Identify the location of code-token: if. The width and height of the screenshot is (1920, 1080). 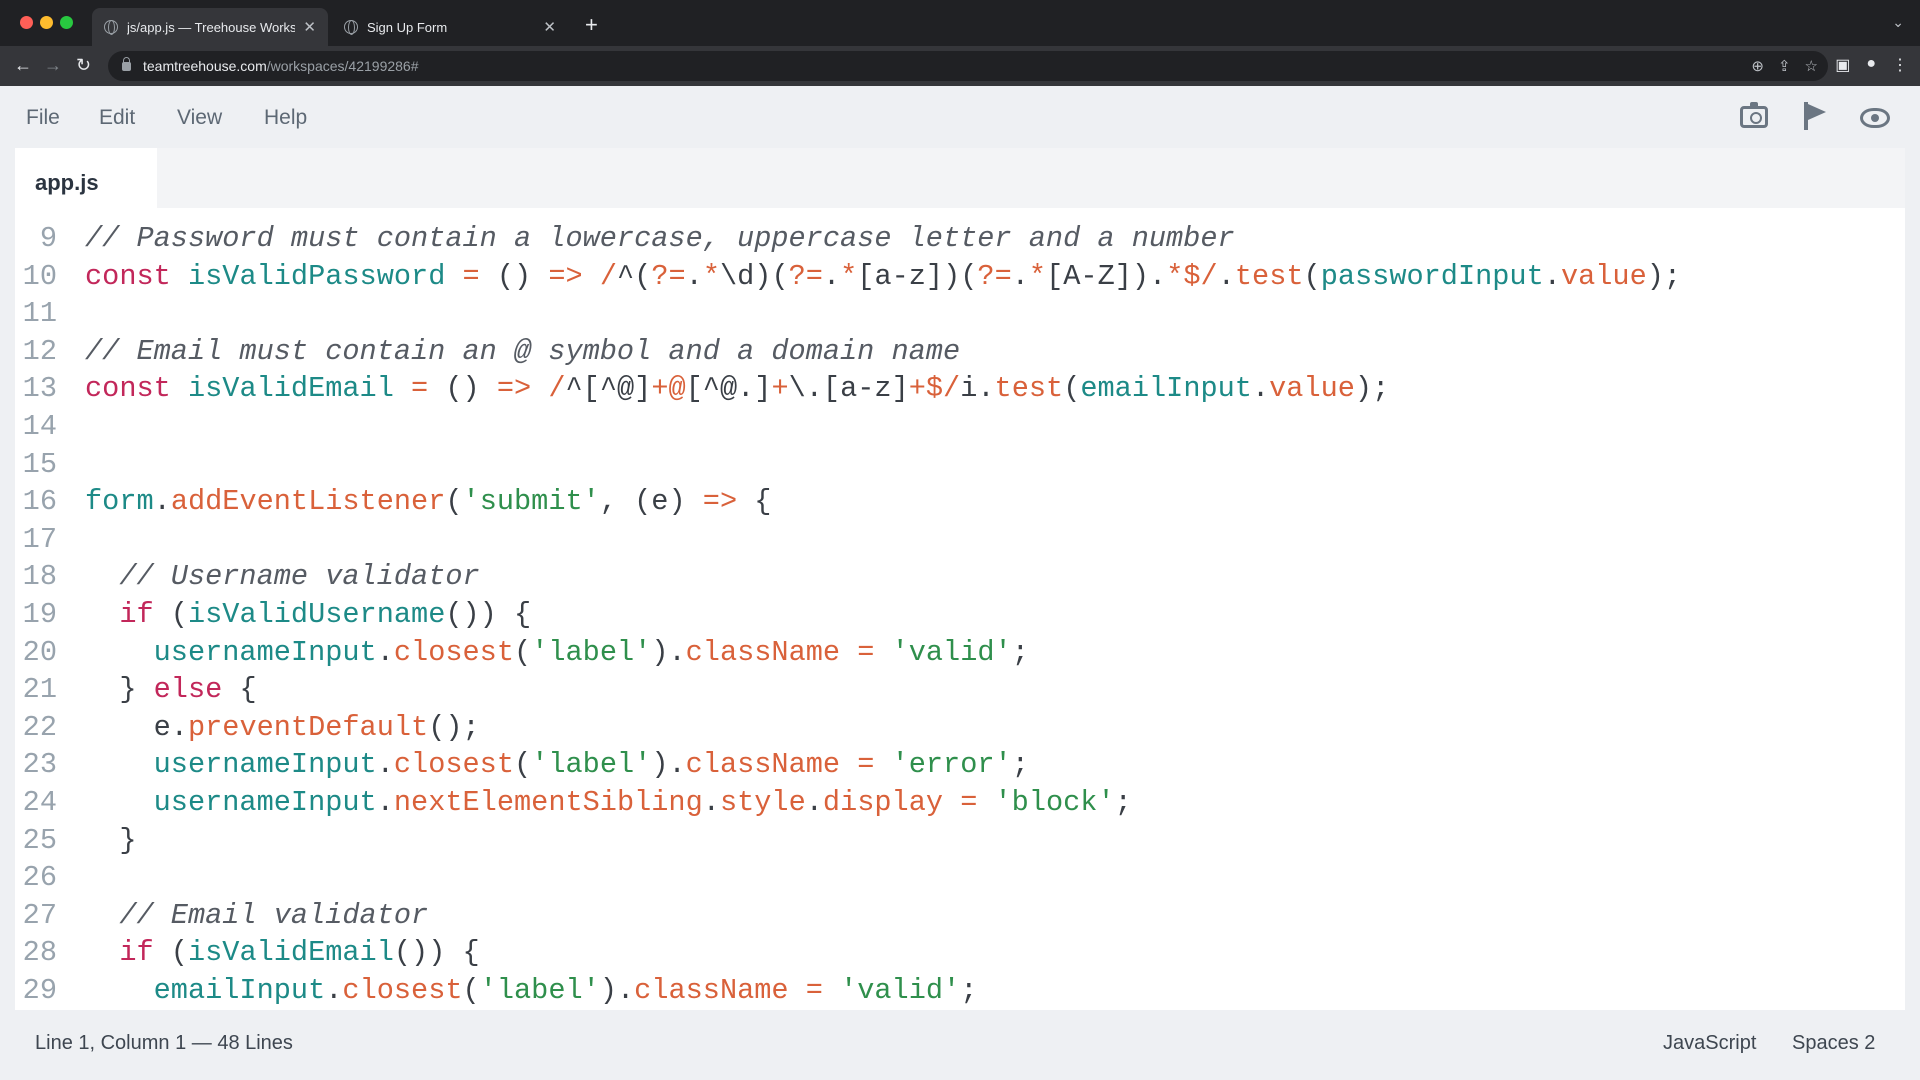
(128, 953).